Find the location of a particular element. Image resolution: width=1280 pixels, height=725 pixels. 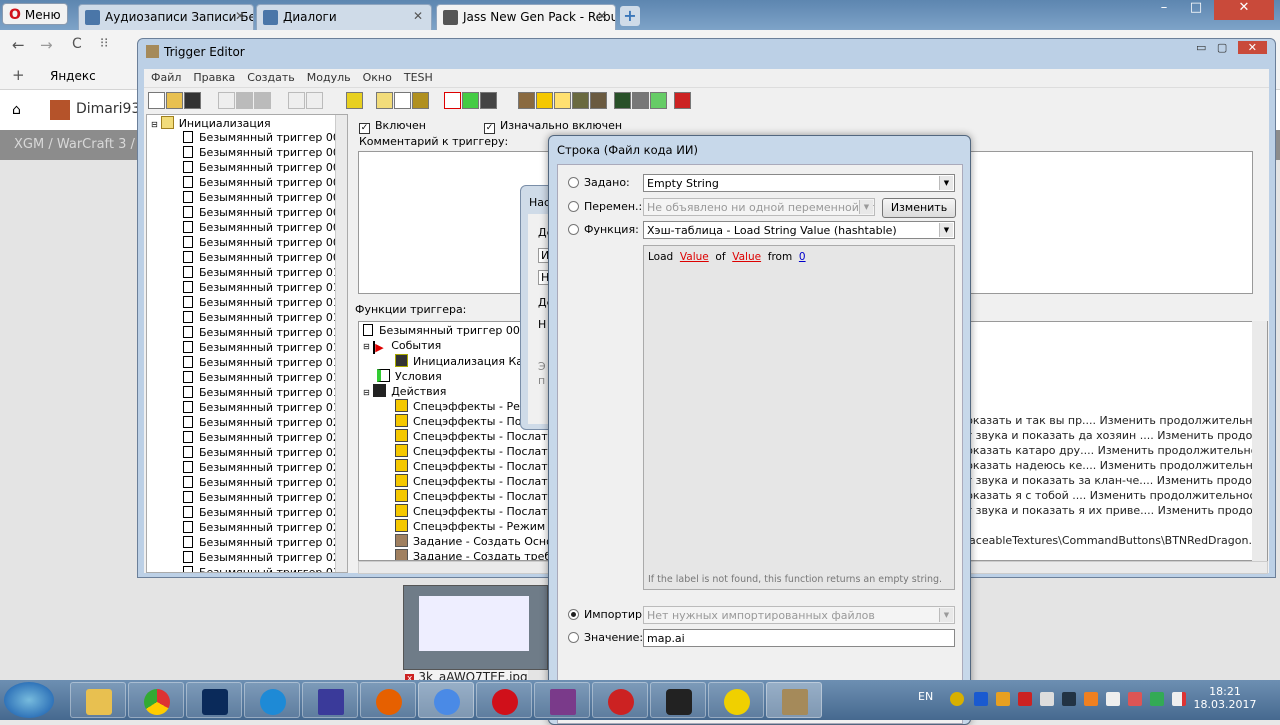

object-icon is located at coordinates (598, 100).